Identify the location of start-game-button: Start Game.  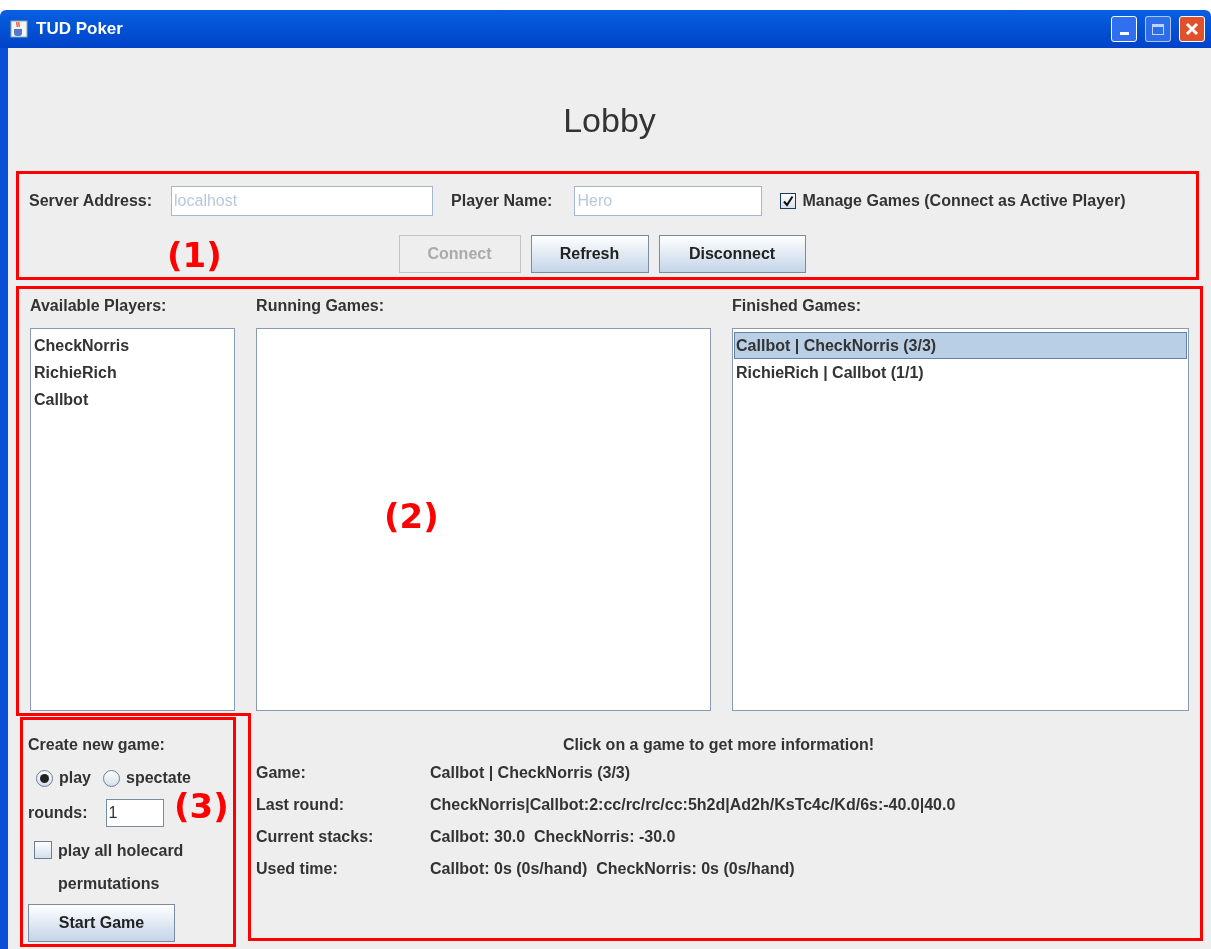
(101, 923).